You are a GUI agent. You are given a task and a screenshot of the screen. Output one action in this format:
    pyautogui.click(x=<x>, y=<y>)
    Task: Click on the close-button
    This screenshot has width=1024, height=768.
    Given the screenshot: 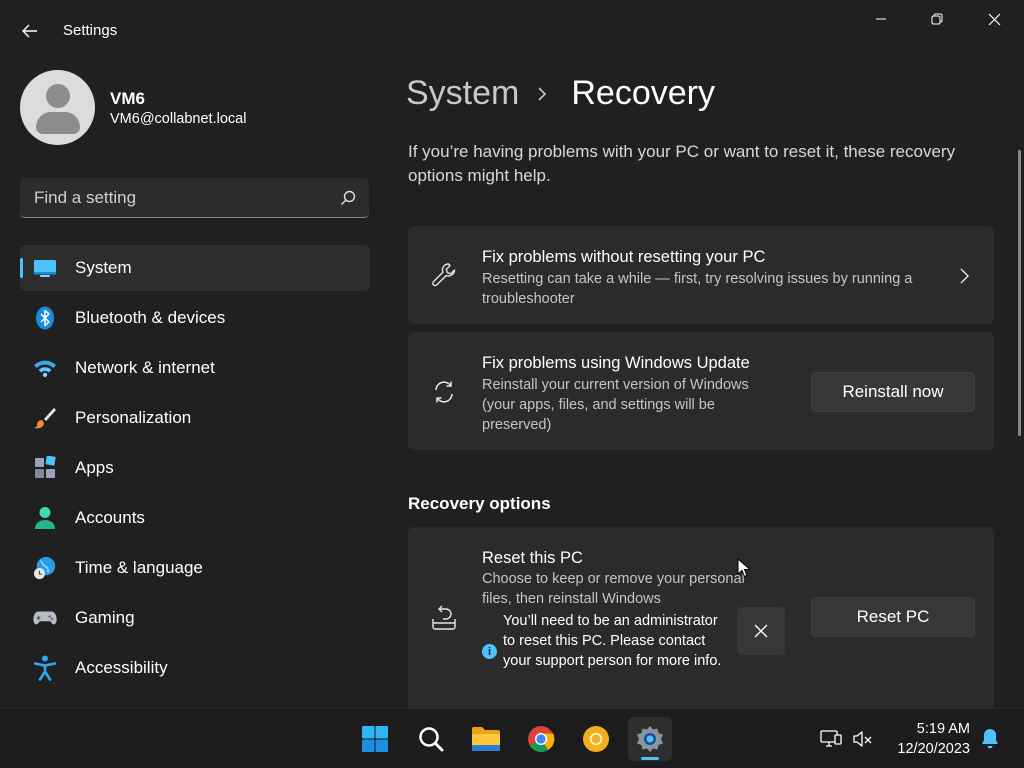 What is the action you would take?
    pyautogui.click(x=994, y=19)
    